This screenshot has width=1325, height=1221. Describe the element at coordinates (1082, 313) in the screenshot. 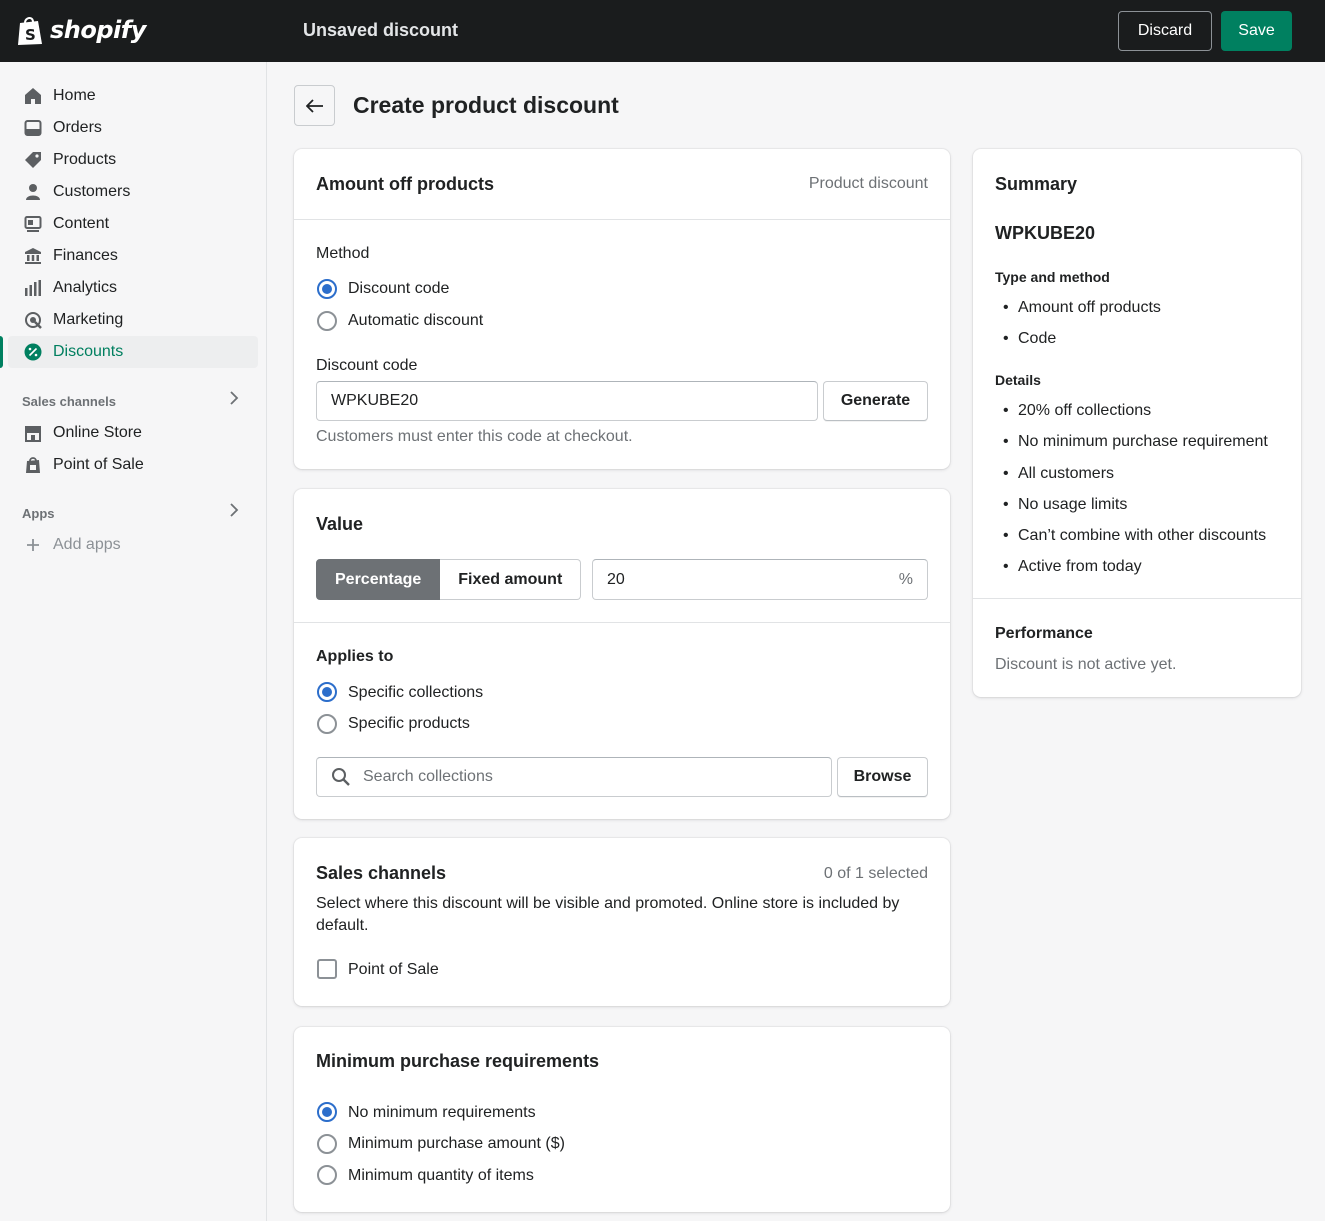

I see `list-item: Amount off products` at that location.